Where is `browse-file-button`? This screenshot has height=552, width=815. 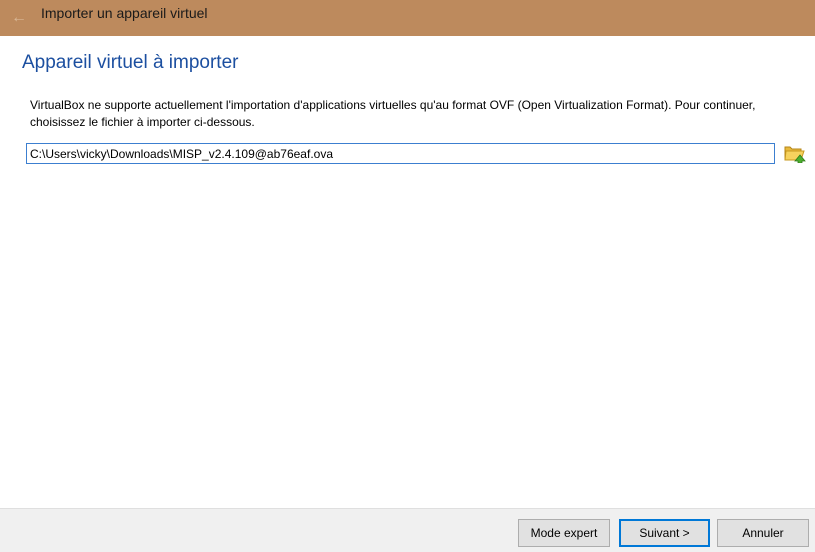
browse-file-button is located at coordinates (795, 153).